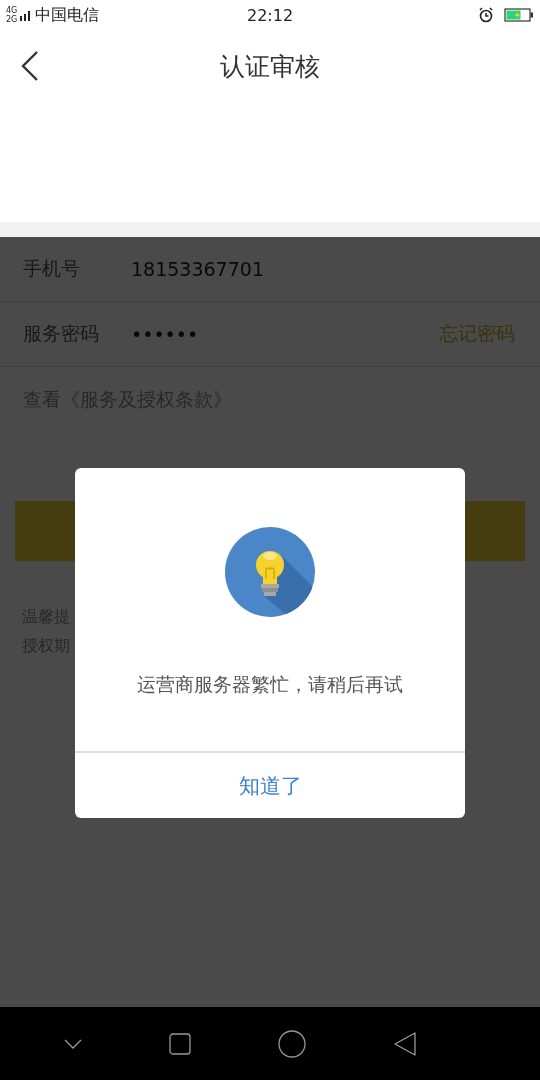  I want to click on forgot-password-link: 忘记密码, so click(477, 334).